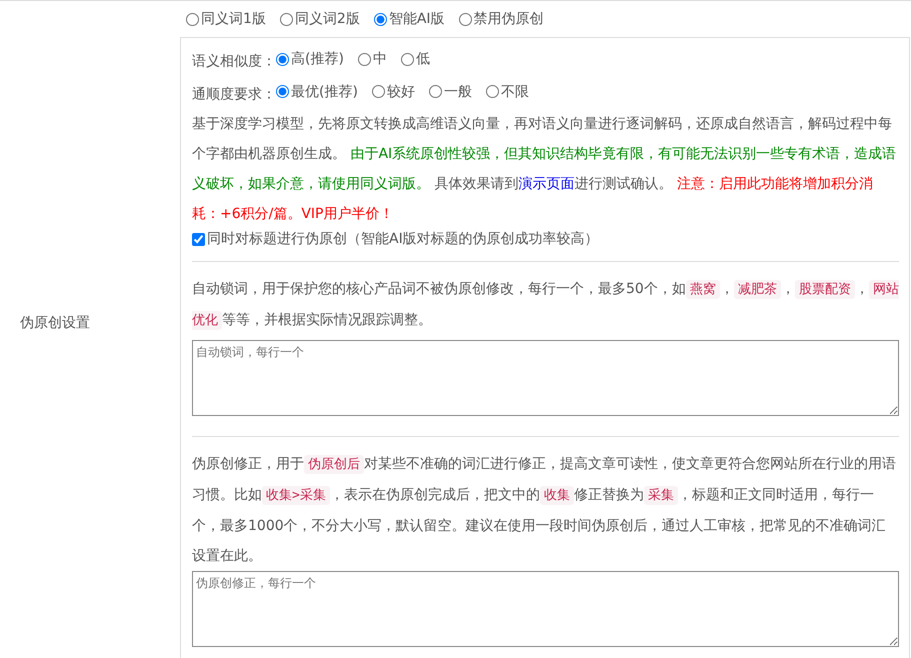 Image resolution: width=911 pixels, height=658 pixels. What do you see at coordinates (509, 19) in the screenshot?
I see `option-label: 禁用伪原创` at bounding box center [509, 19].